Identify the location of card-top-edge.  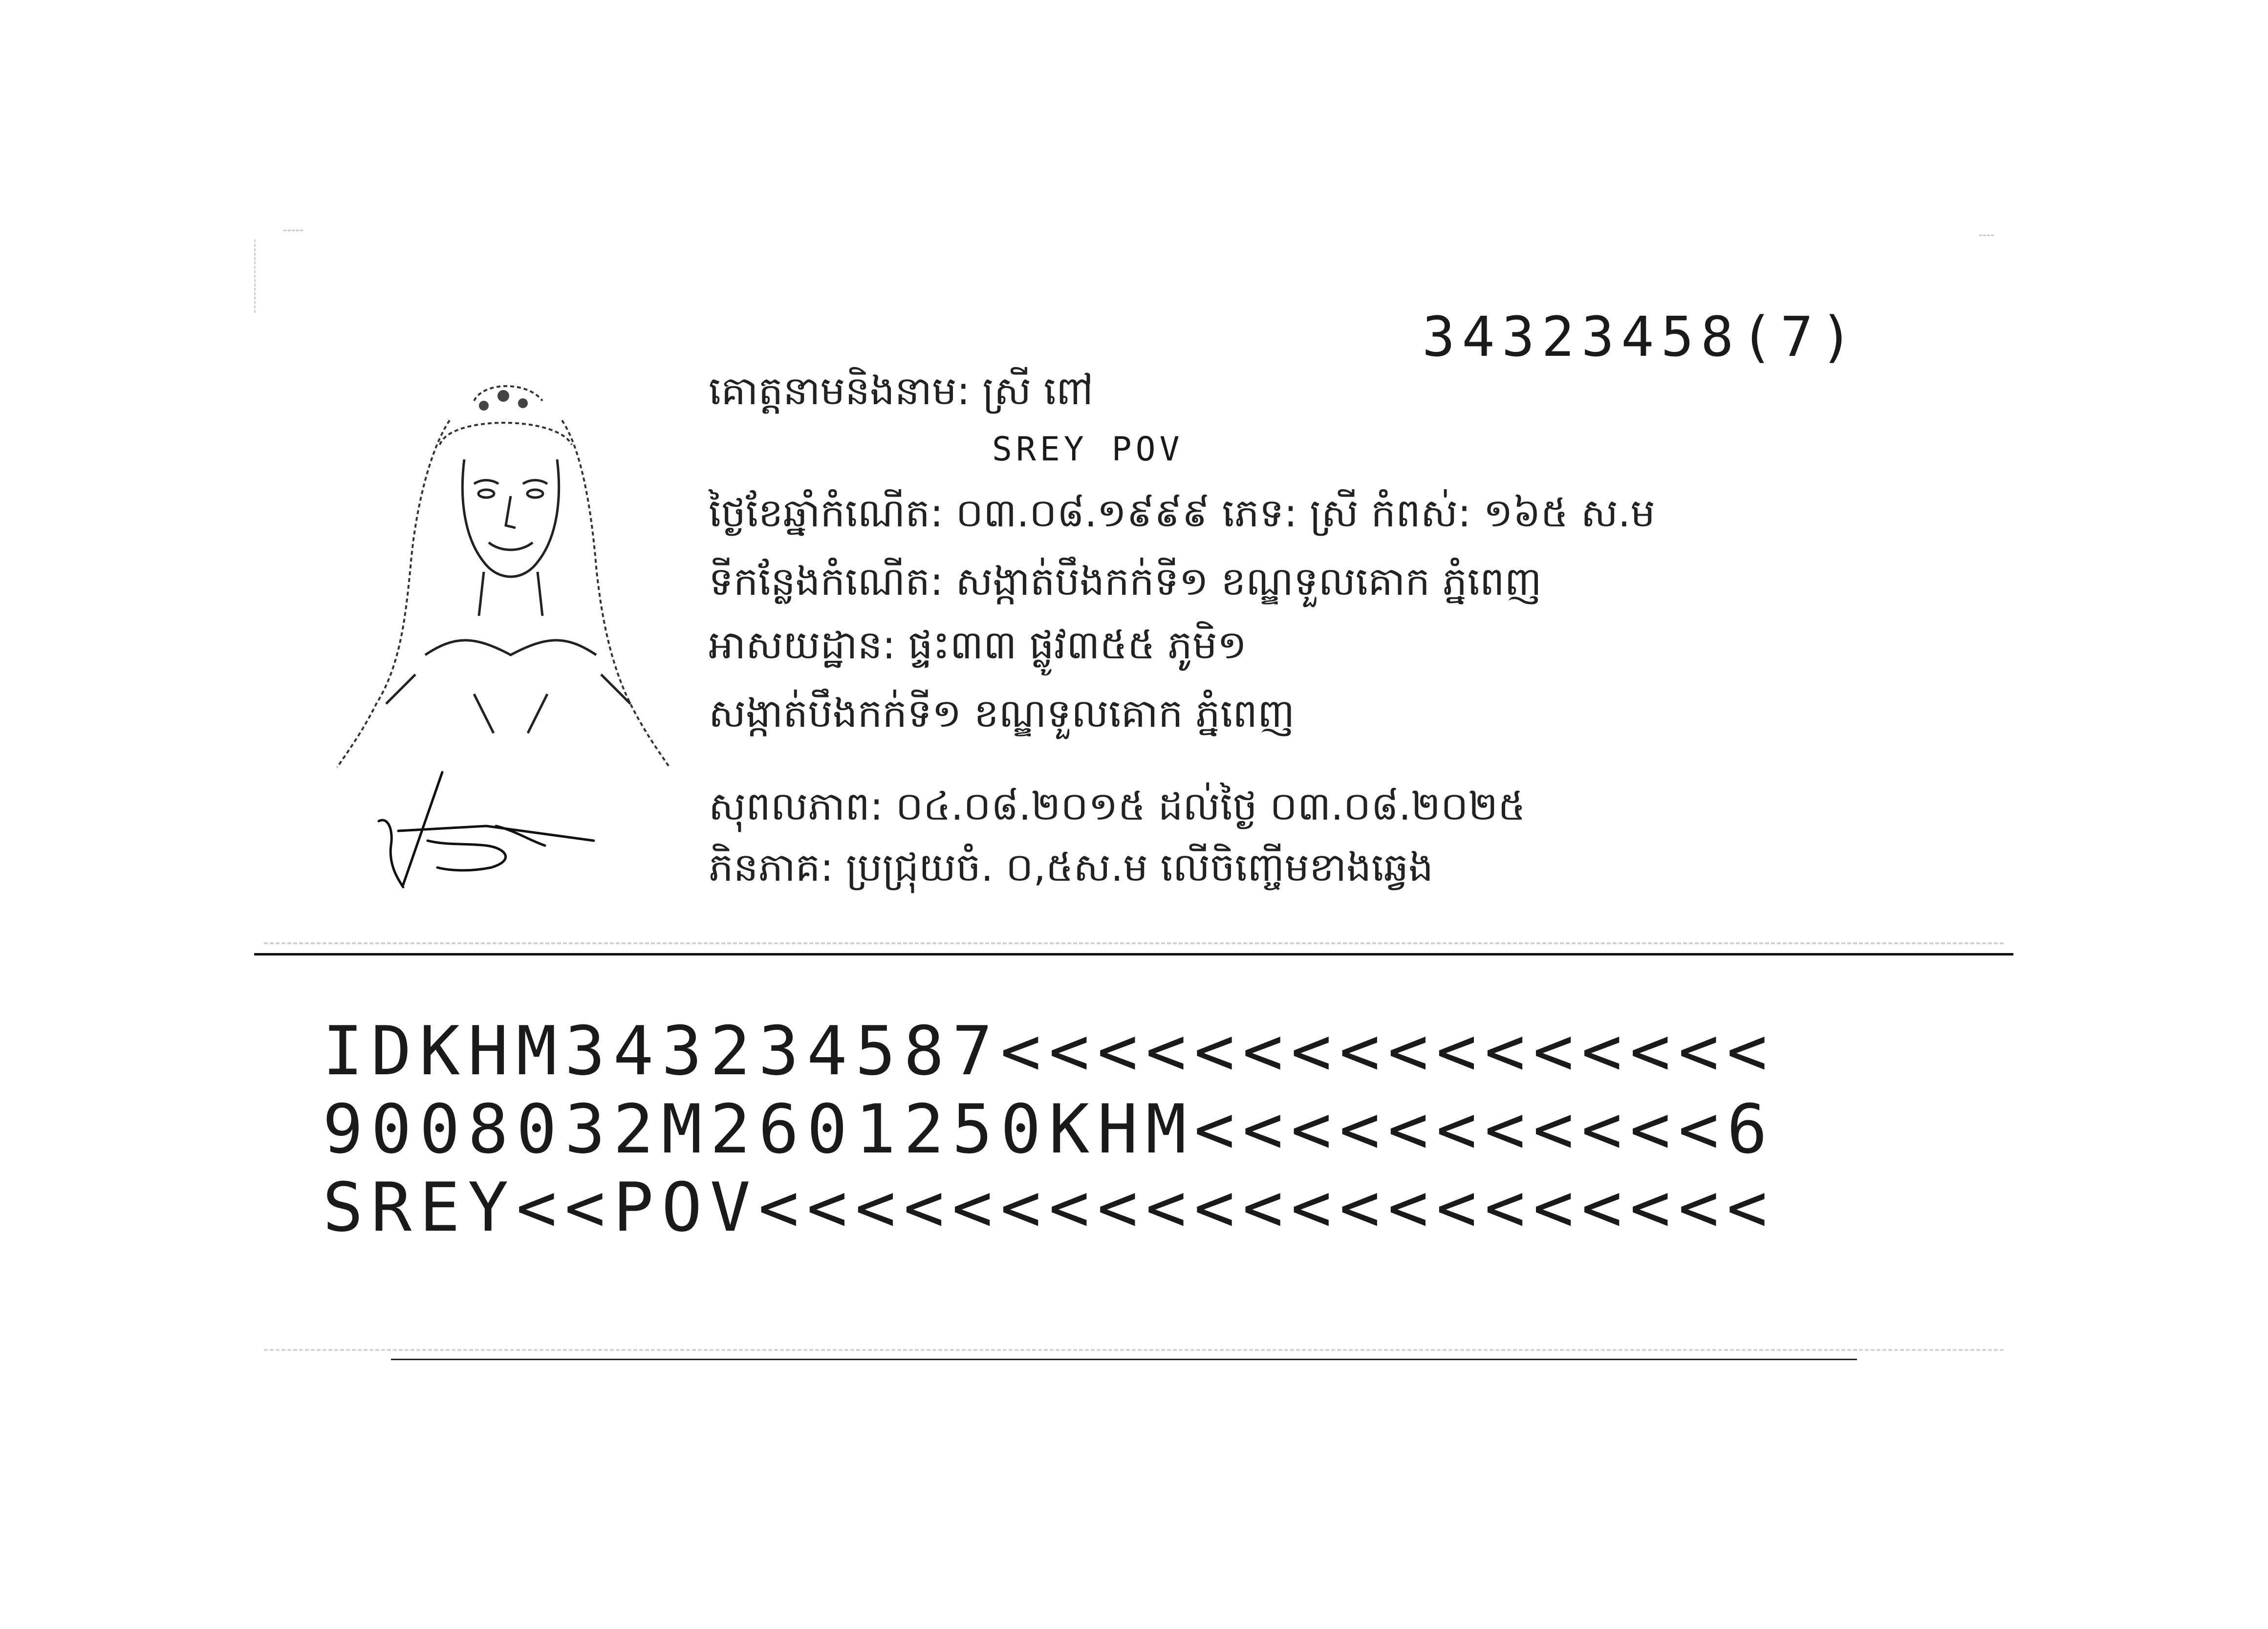
(293, 230).